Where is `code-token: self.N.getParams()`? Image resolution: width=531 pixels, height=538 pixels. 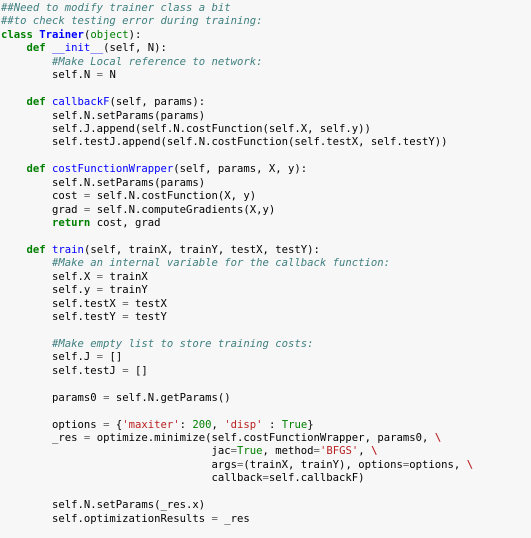 code-token: self.N.getParams() is located at coordinates (170, 397).